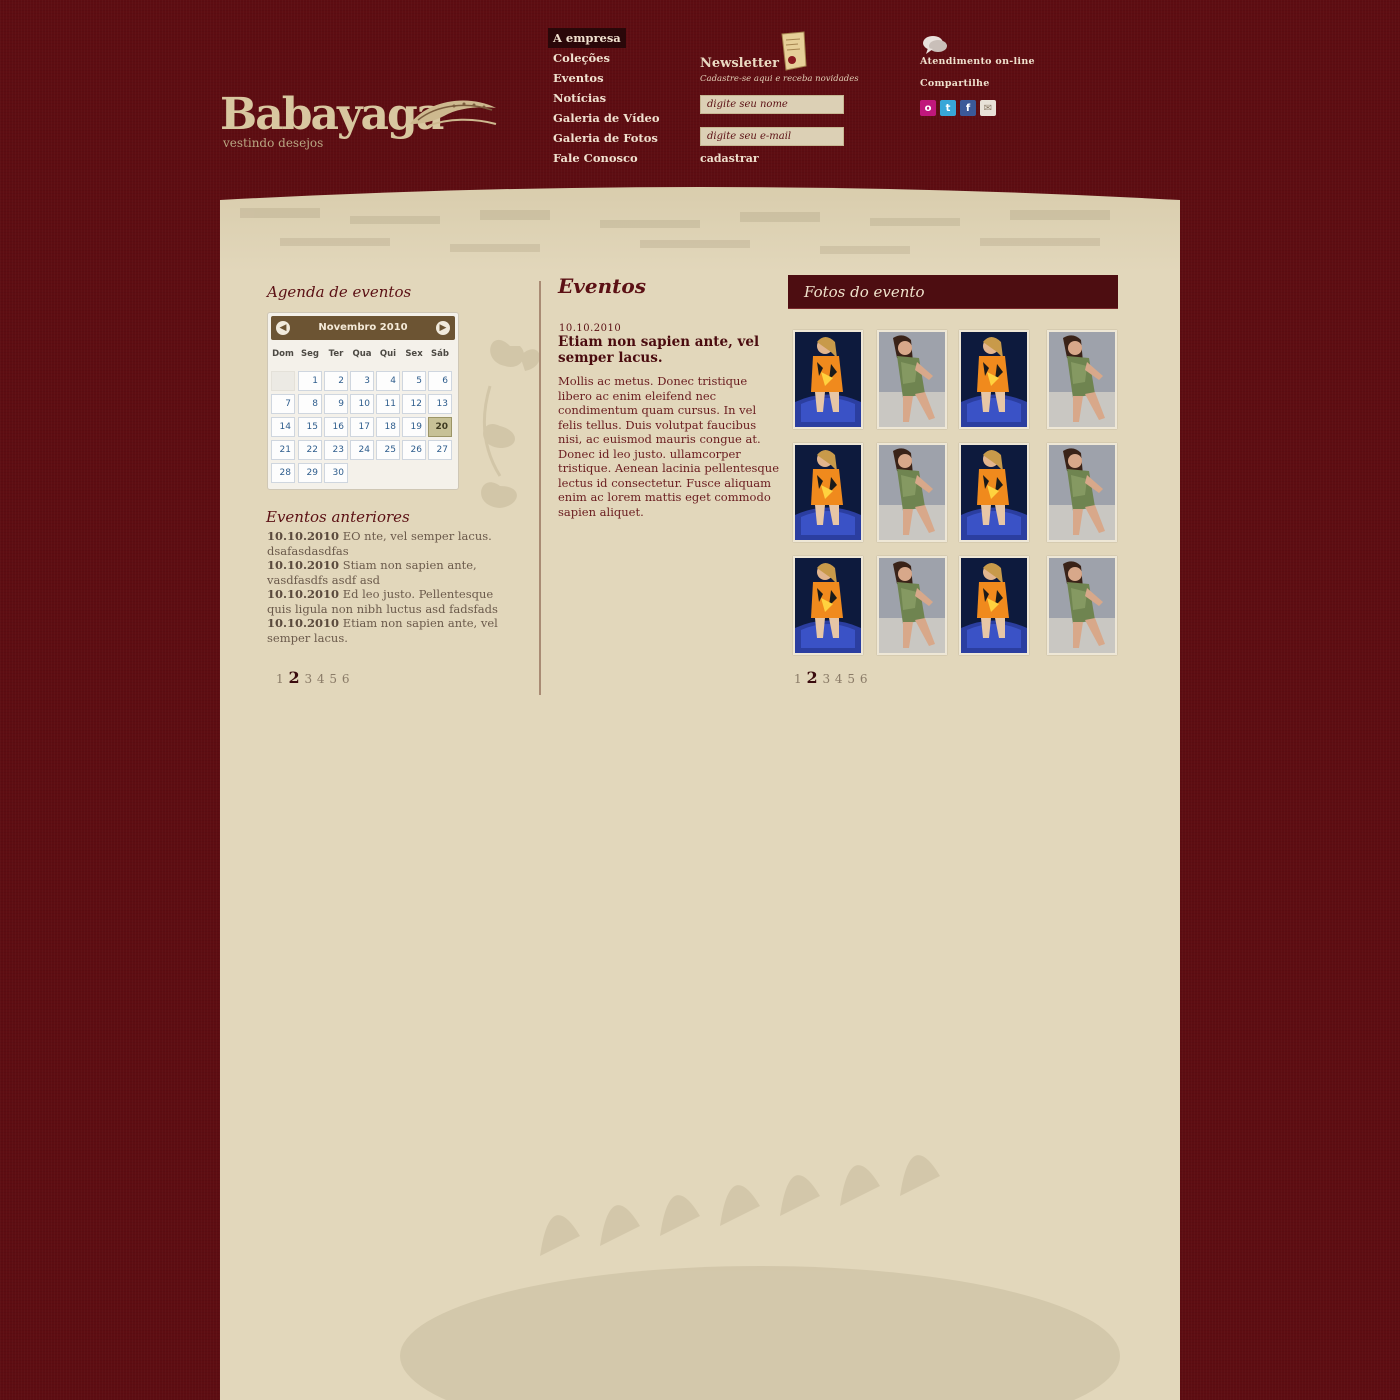 This screenshot has width=1400, height=1400. What do you see at coordinates (587, 38) in the screenshot?
I see `nav-item-a-empresa: A empresa` at bounding box center [587, 38].